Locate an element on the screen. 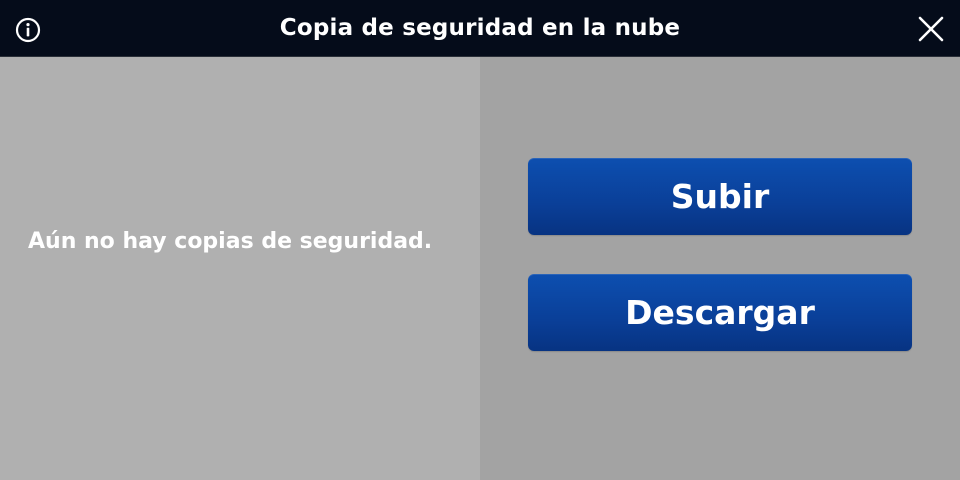 The height and width of the screenshot is (480, 960). dialog-title: Copia de seguridad en la nube is located at coordinates (480, 28).